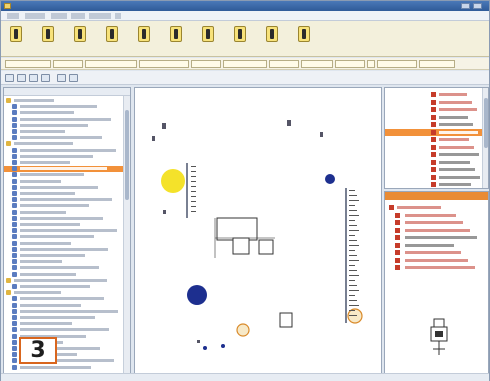 Image resolution: width=490 pixels, height=381 pixels. I want to click on new-icon, so click(9, 78).